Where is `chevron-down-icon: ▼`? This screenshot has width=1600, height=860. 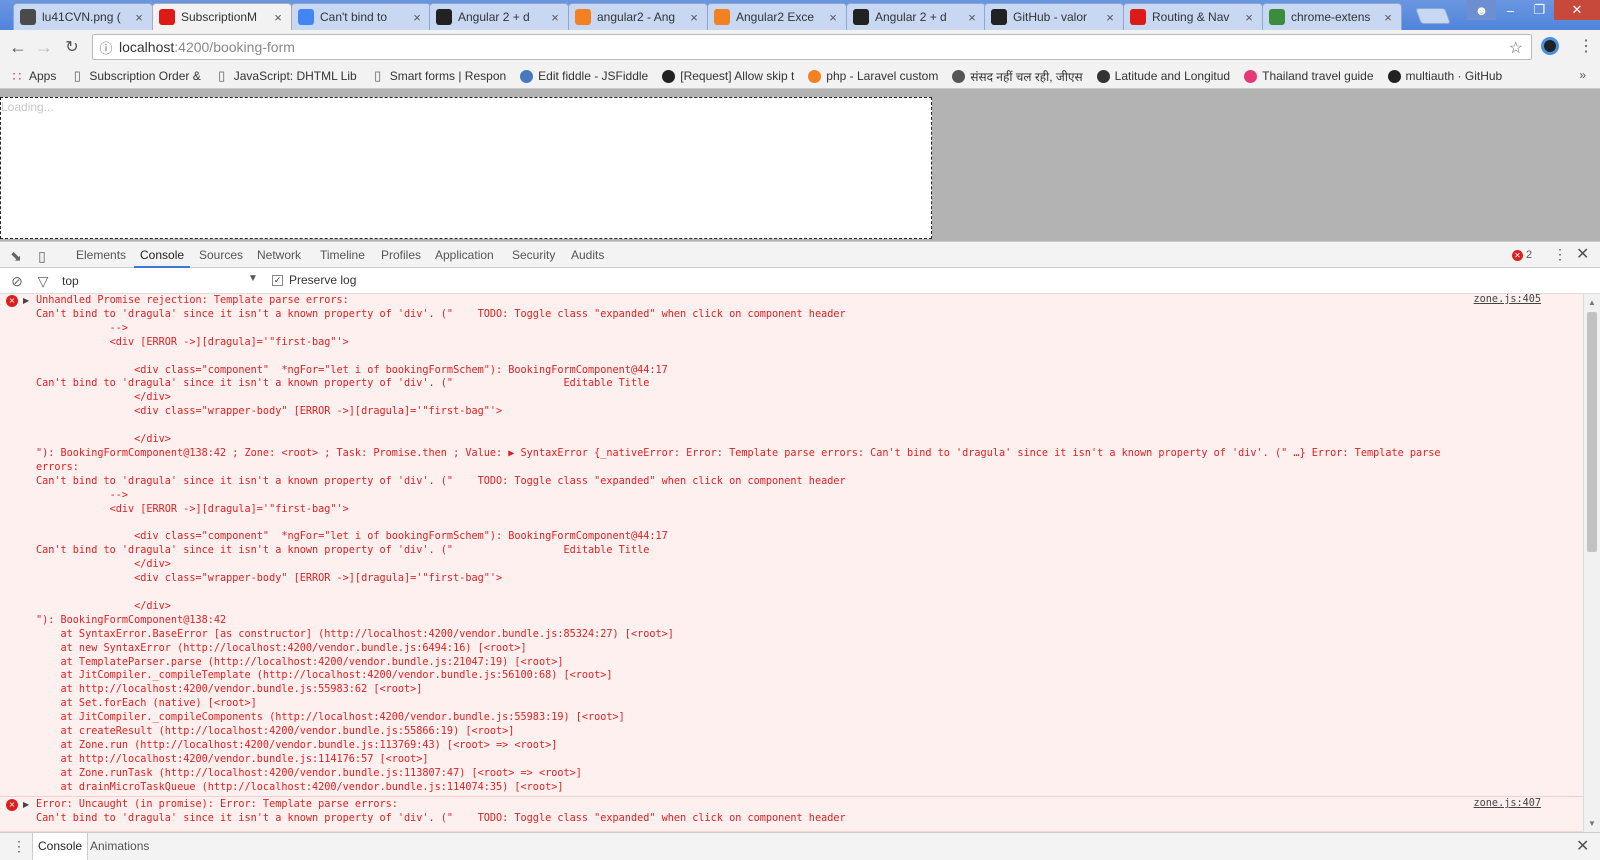
chevron-down-icon: ▼ is located at coordinates (253, 278).